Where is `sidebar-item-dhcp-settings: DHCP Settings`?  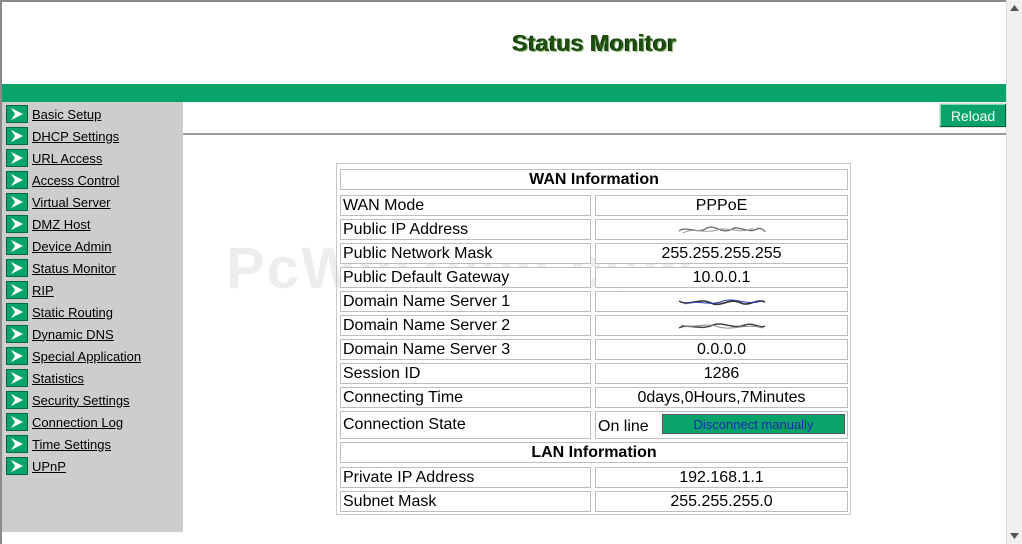
sidebar-item-dhcp-settings: DHCP Settings is located at coordinates (62, 136).